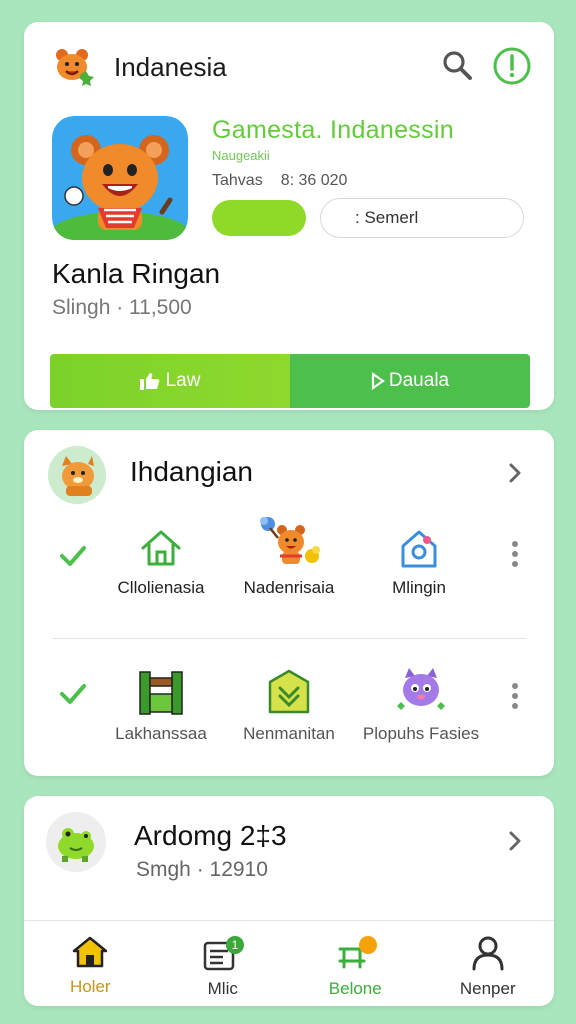 This screenshot has height=1024, width=576. Describe the element at coordinates (419, 380) in the screenshot. I see `dauala-button-label: Dauala` at that location.